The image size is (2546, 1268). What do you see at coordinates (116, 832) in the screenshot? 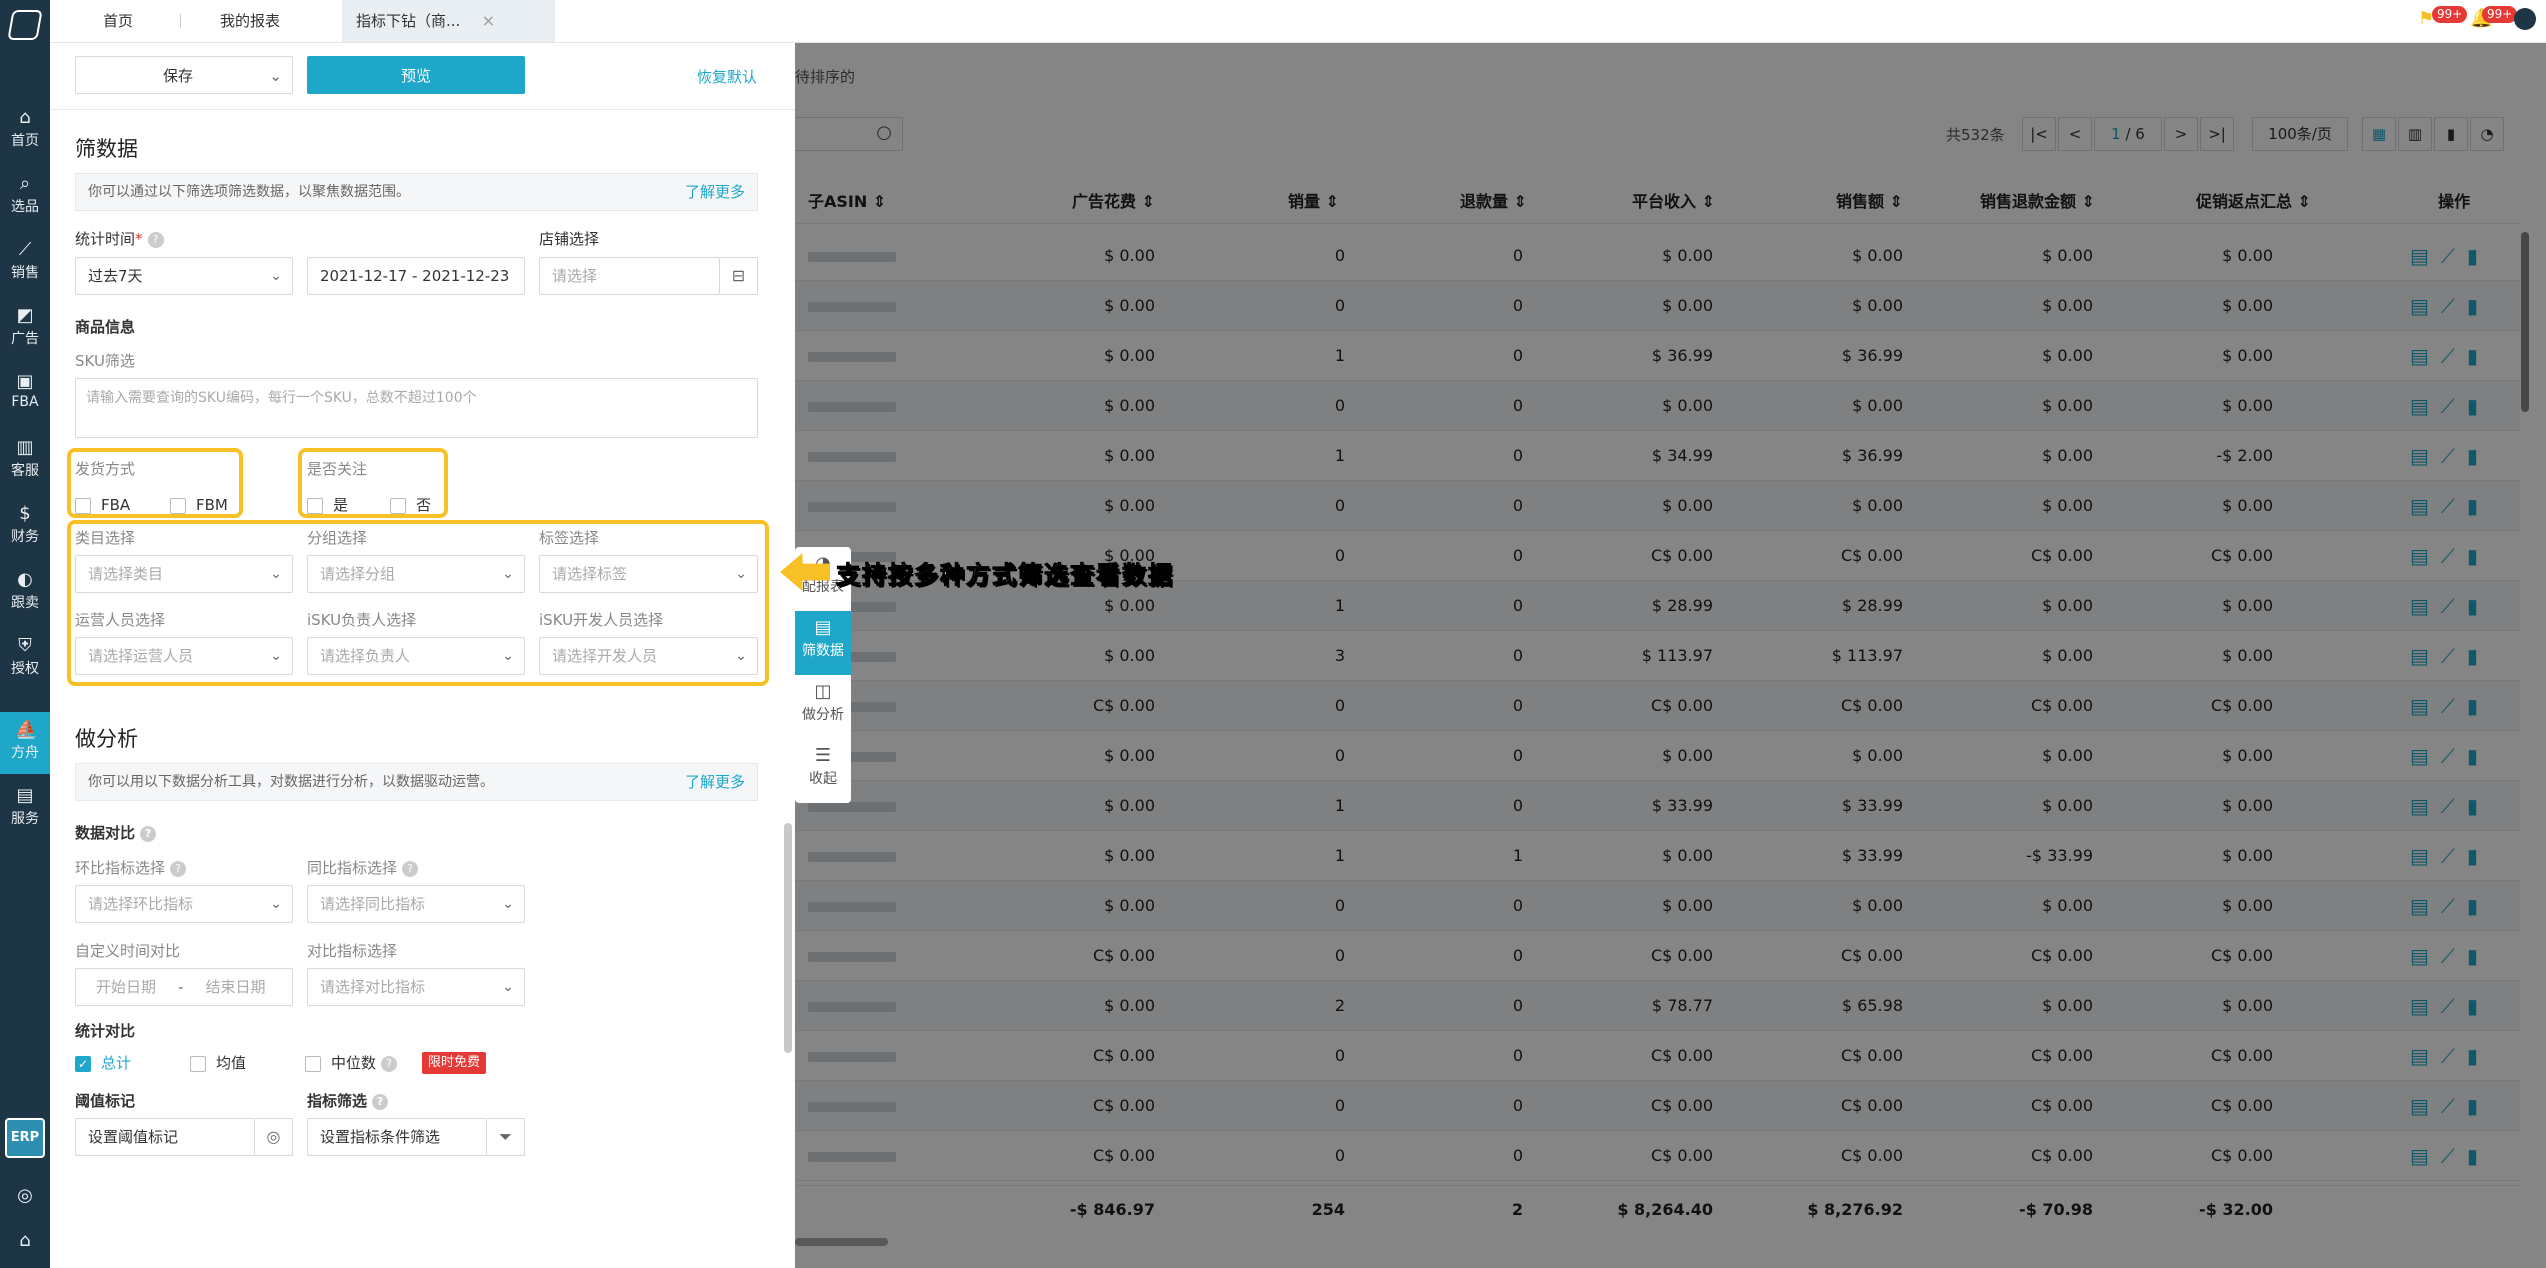
I see `data-compare-label: 数据对比?` at bounding box center [116, 832].